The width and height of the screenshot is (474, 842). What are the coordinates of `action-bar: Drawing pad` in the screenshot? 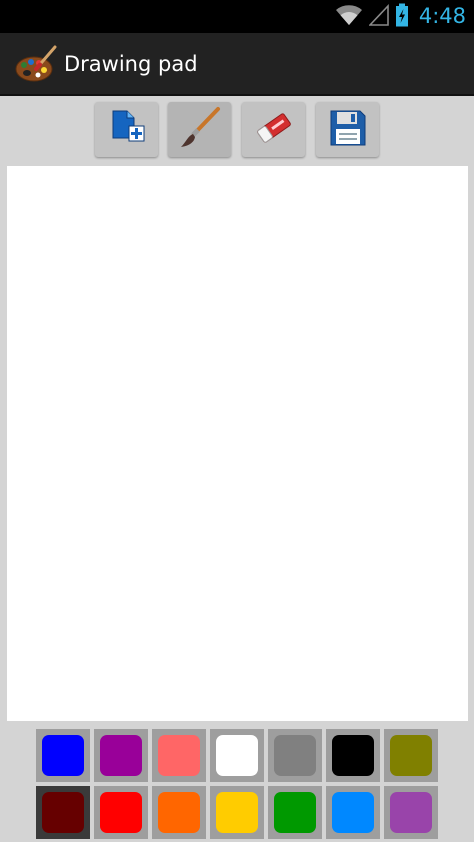 It's located at (237, 64).